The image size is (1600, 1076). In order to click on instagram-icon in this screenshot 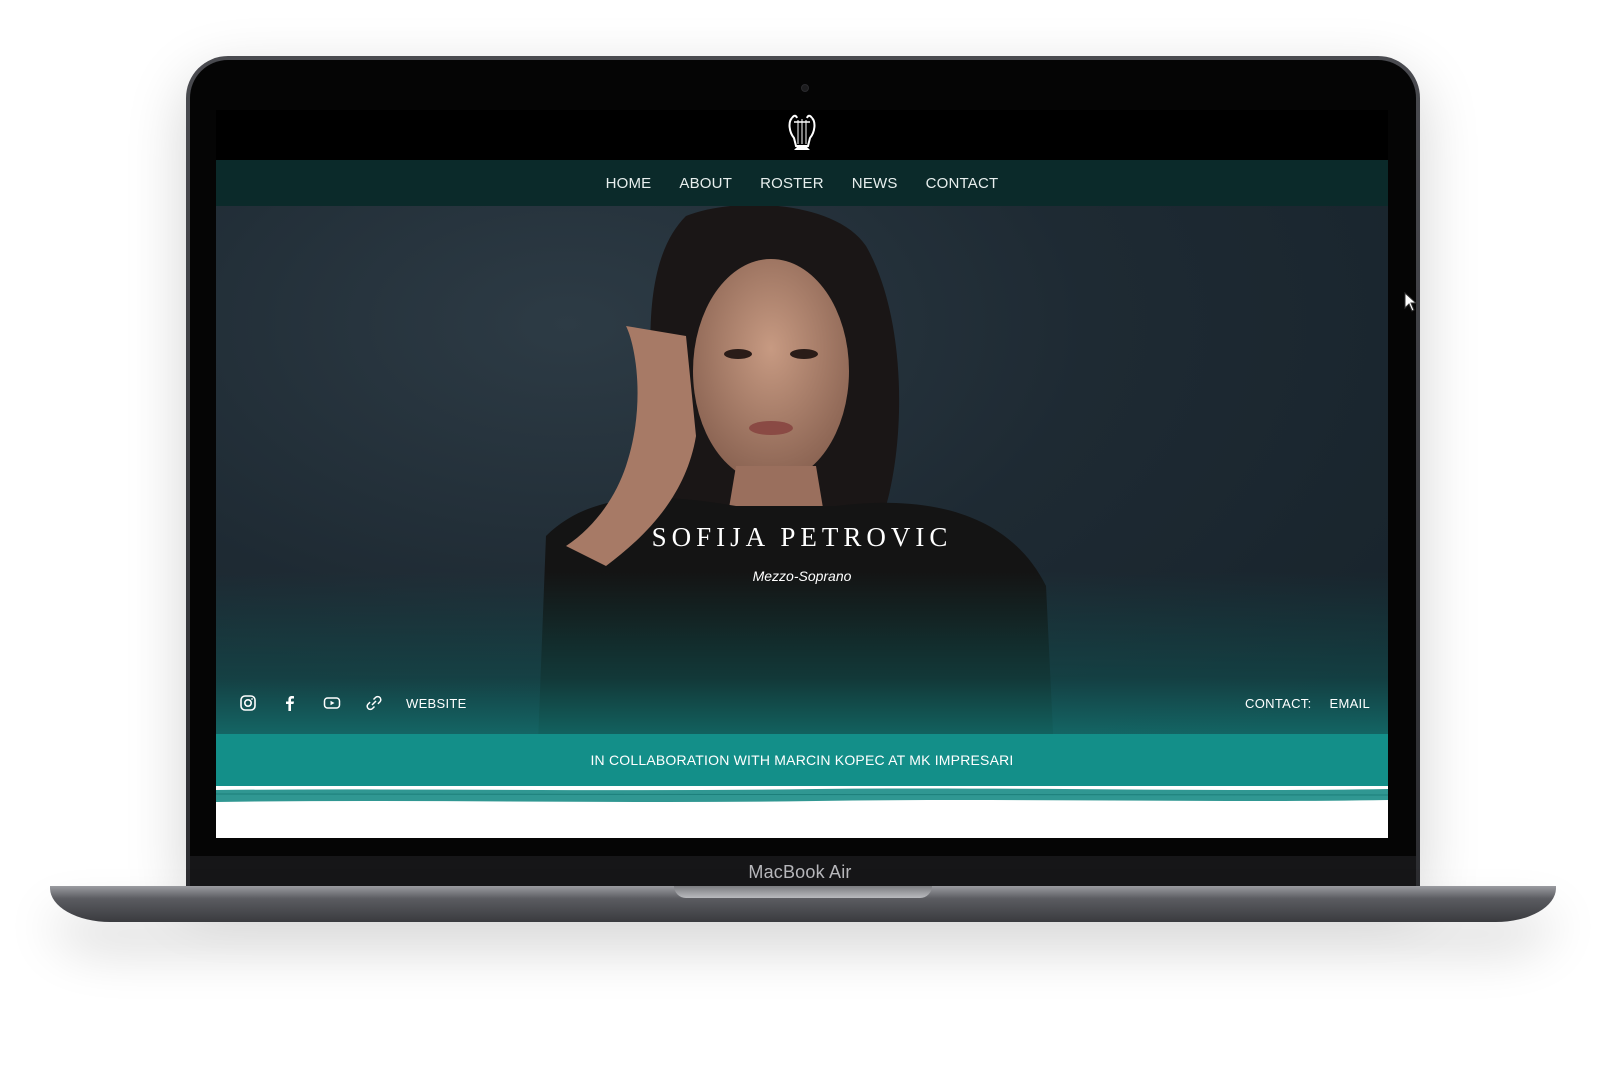, I will do `click(248, 703)`.